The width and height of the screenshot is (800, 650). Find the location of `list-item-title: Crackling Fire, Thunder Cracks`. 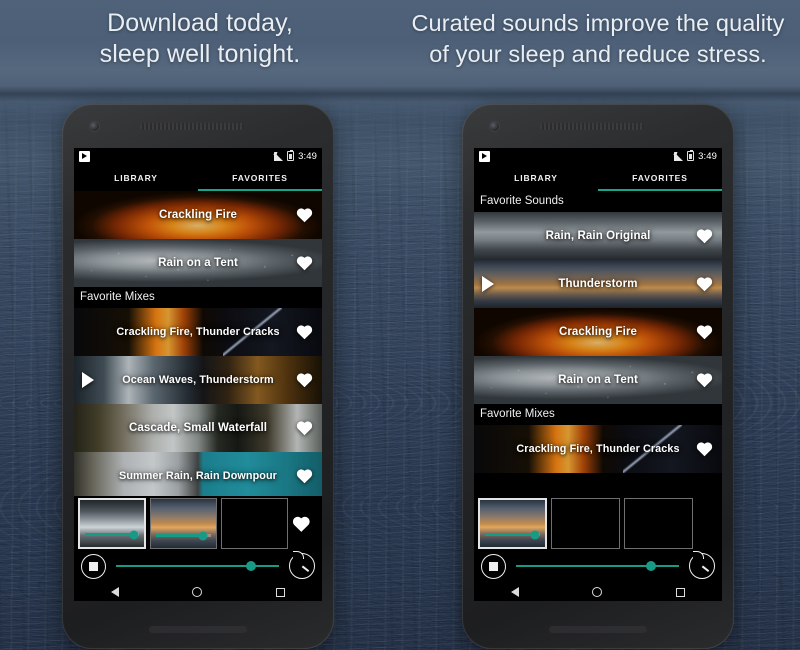

list-item-title: Crackling Fire, Thunder Cracks is located at coordinates (198, 332).